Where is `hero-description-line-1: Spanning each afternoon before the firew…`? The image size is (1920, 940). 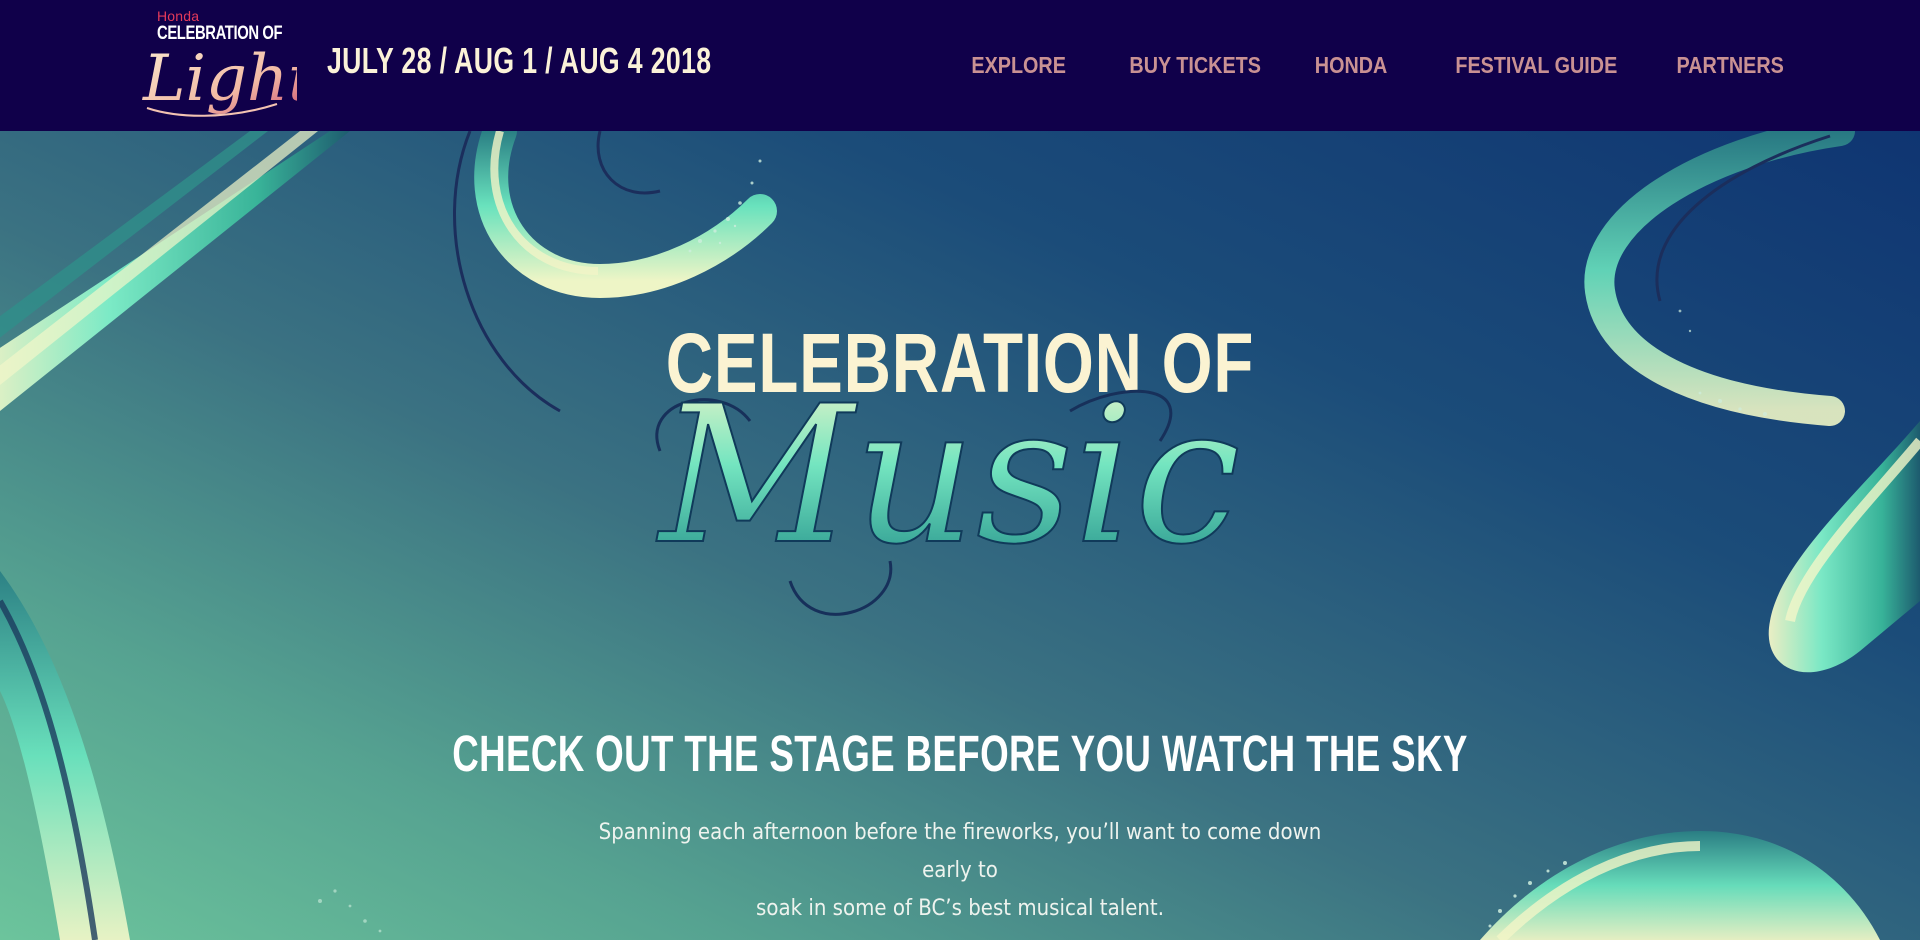 hero-description-line-1: Spanning each afternoon before the firew… is located at coordinates (960, 851).